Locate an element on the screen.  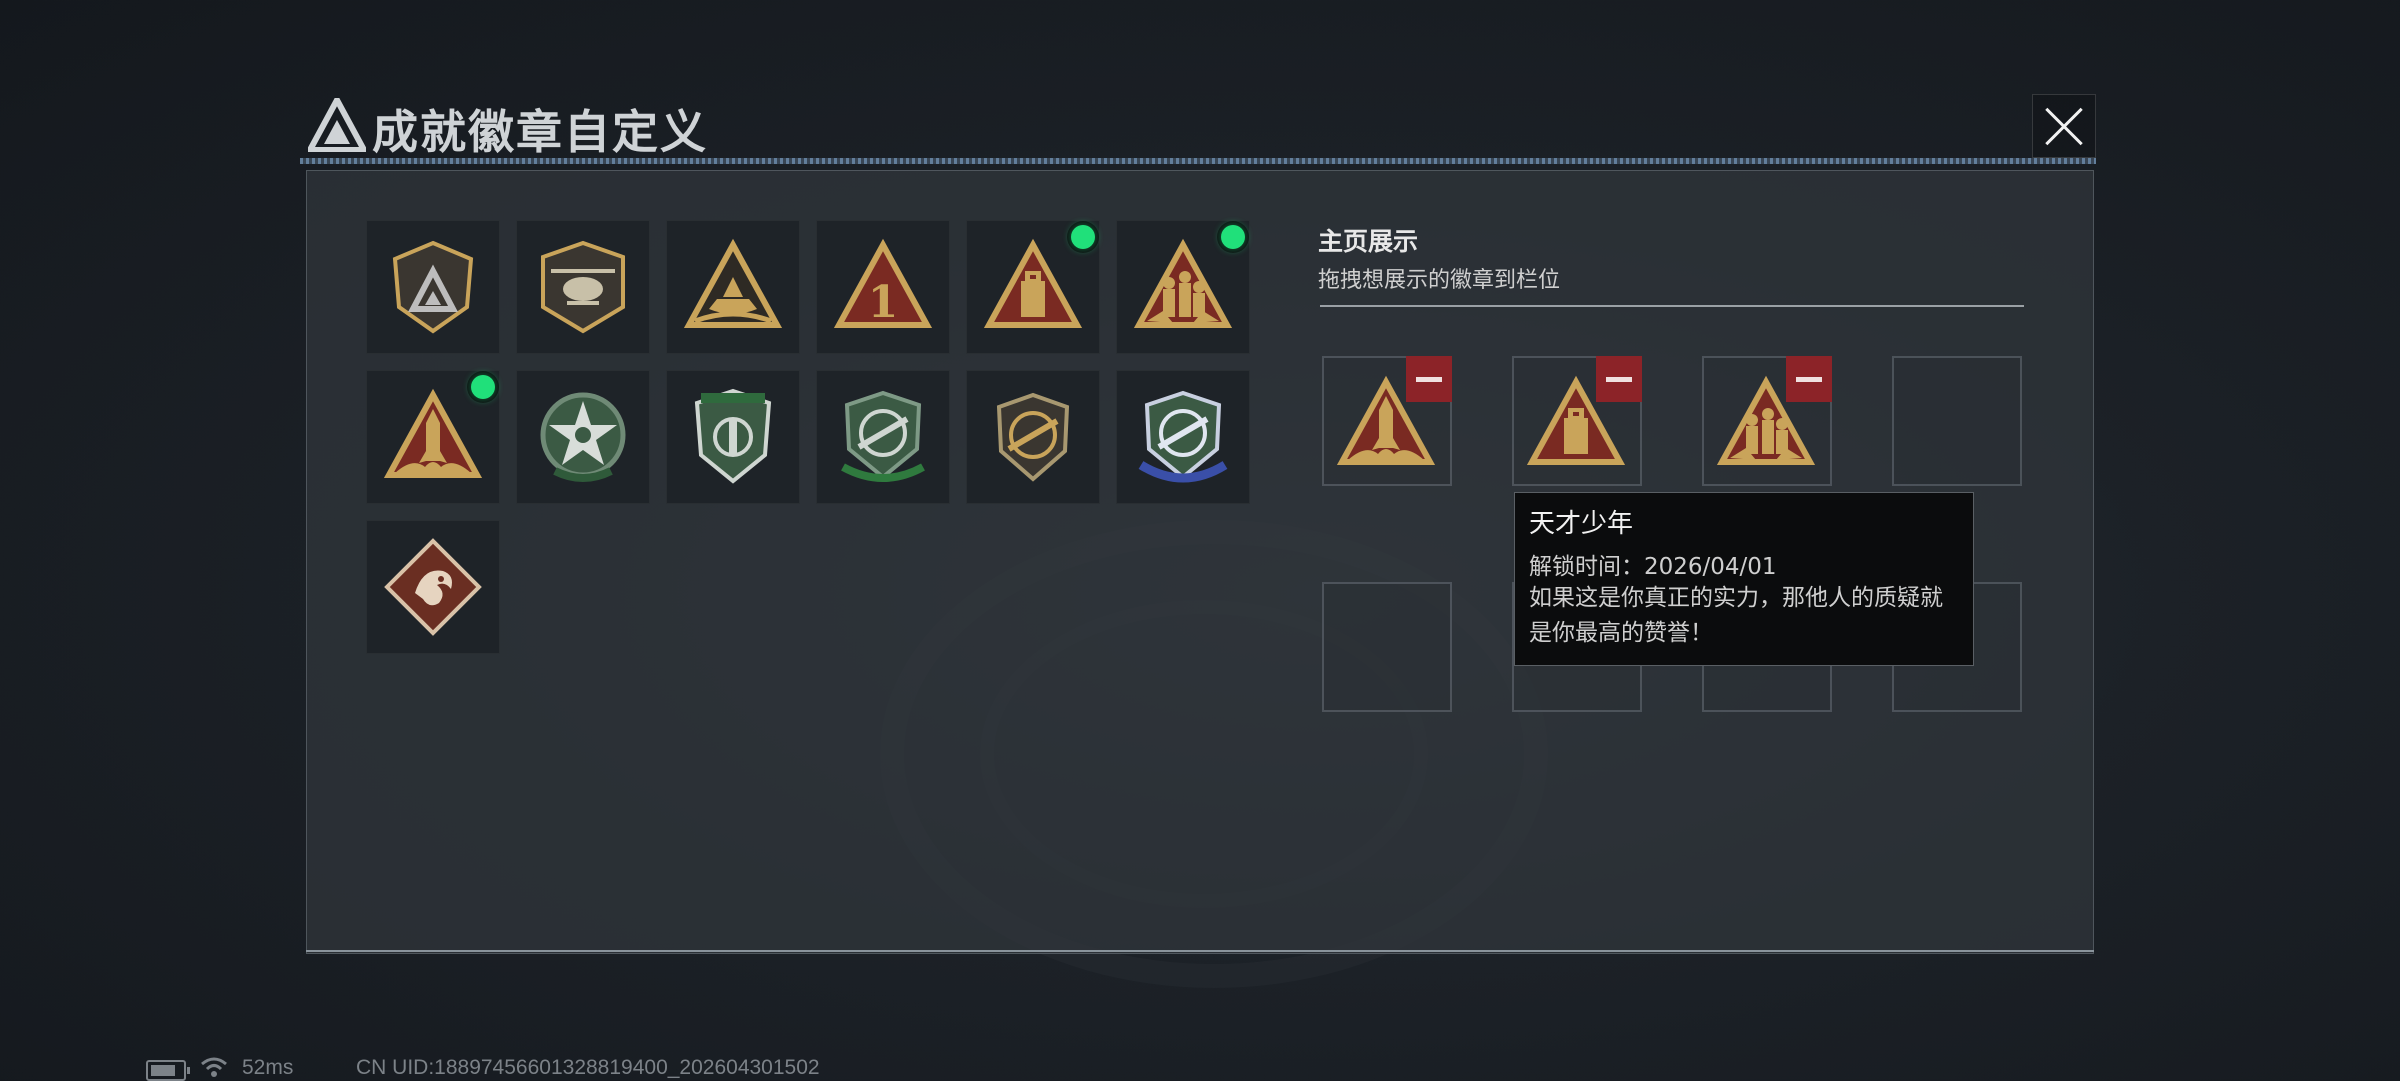
green-star-badge-icon is located at coordinates (583, 437).